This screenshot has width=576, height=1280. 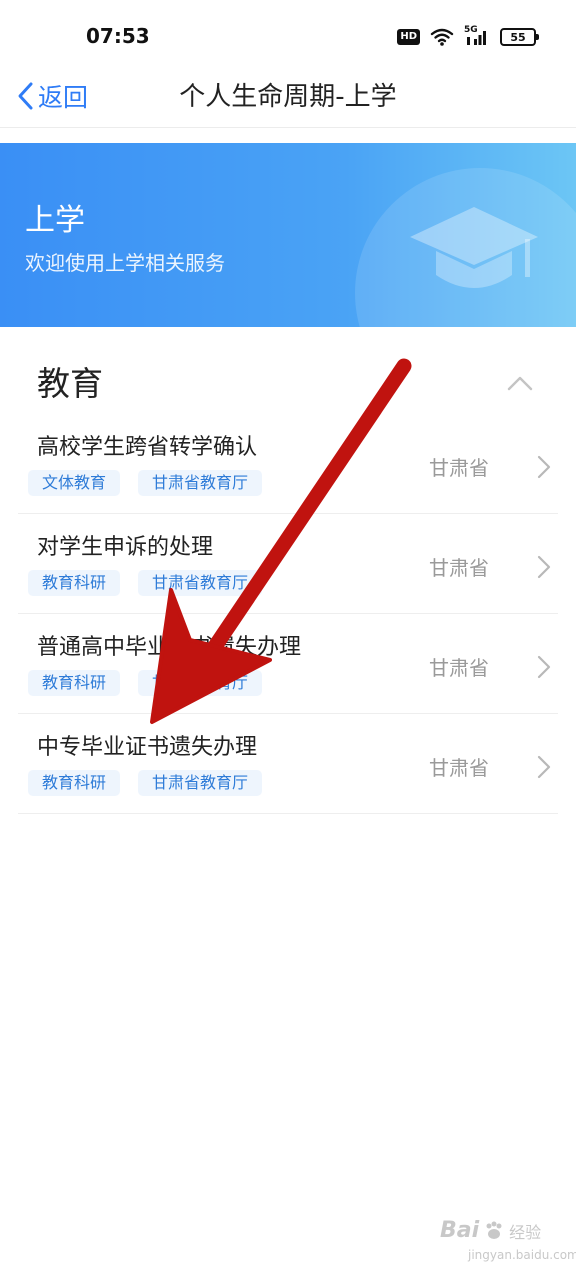 What do you see at coordinates (494, 1230) in the screenshot?
I see `paw-icon` at bounding box center [494, 1230].